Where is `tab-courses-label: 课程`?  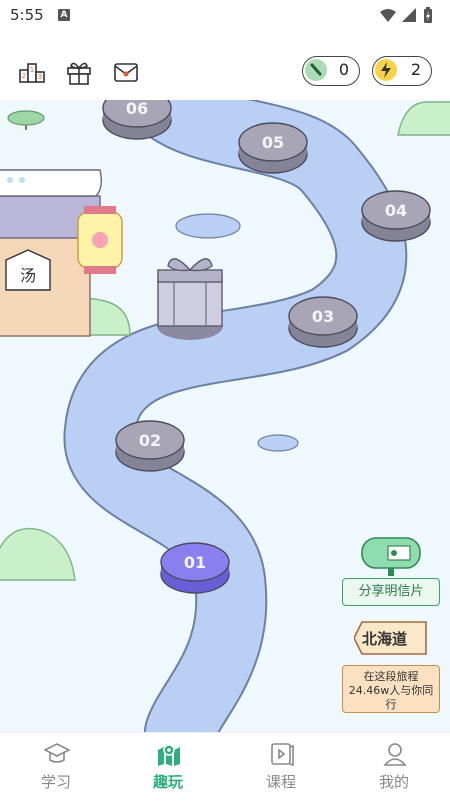
tab-courses-label: 课程 is located at coordinates (280, 782).